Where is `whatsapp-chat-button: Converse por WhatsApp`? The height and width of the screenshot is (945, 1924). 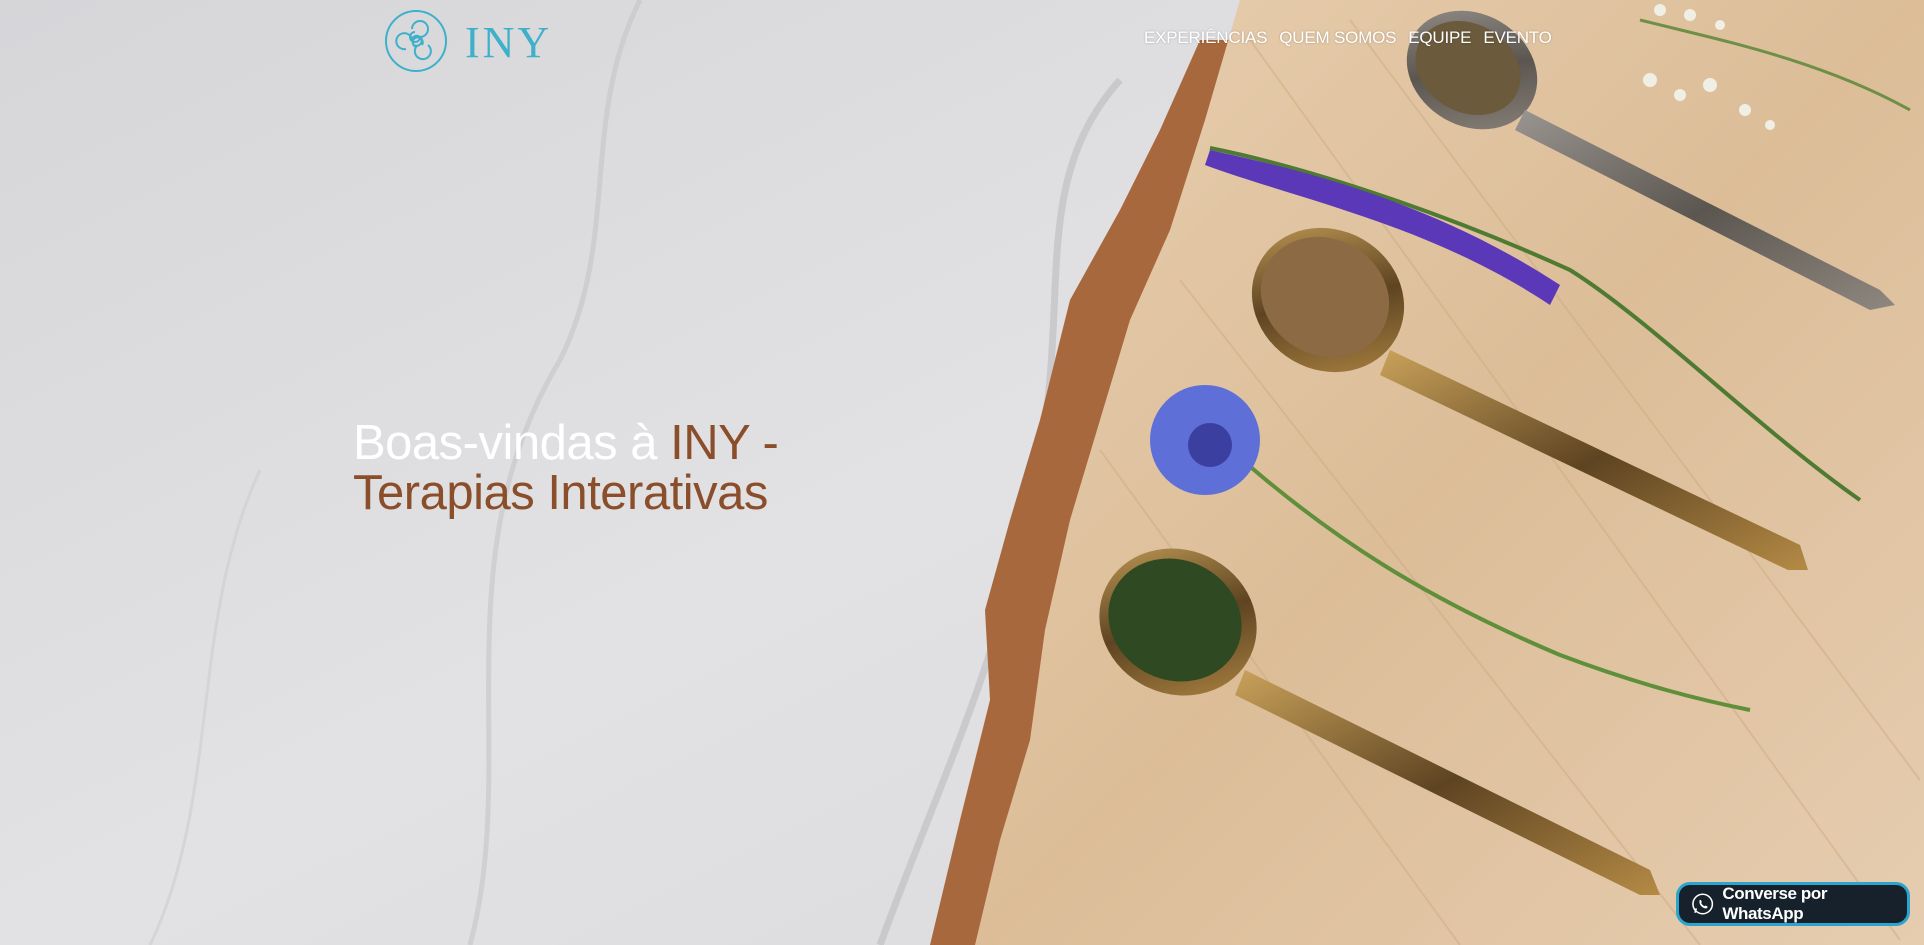
whatsapp-chat-button: Converse por WhatsApp is located at coordinates (1793, 904).